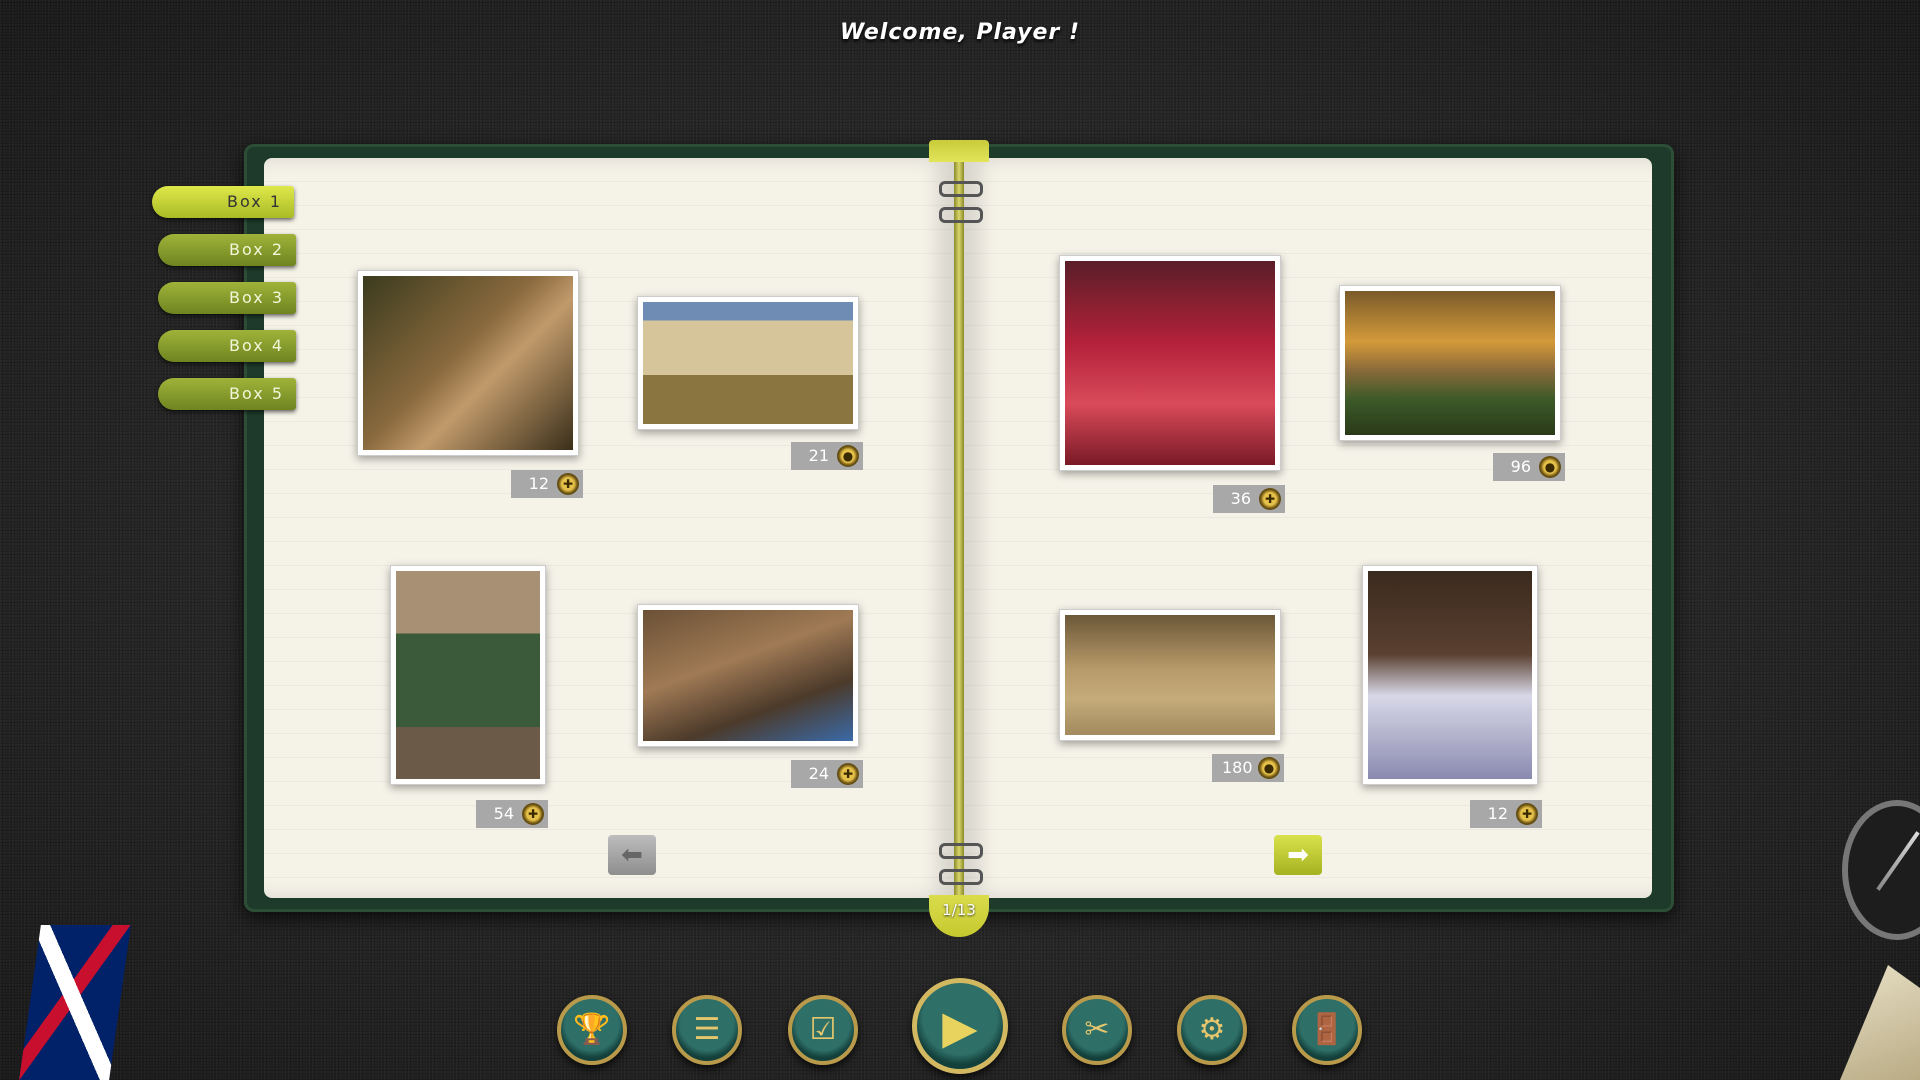 The image size is (1920, 1080). I want to click on piece-count: 54, so click(503, 813).